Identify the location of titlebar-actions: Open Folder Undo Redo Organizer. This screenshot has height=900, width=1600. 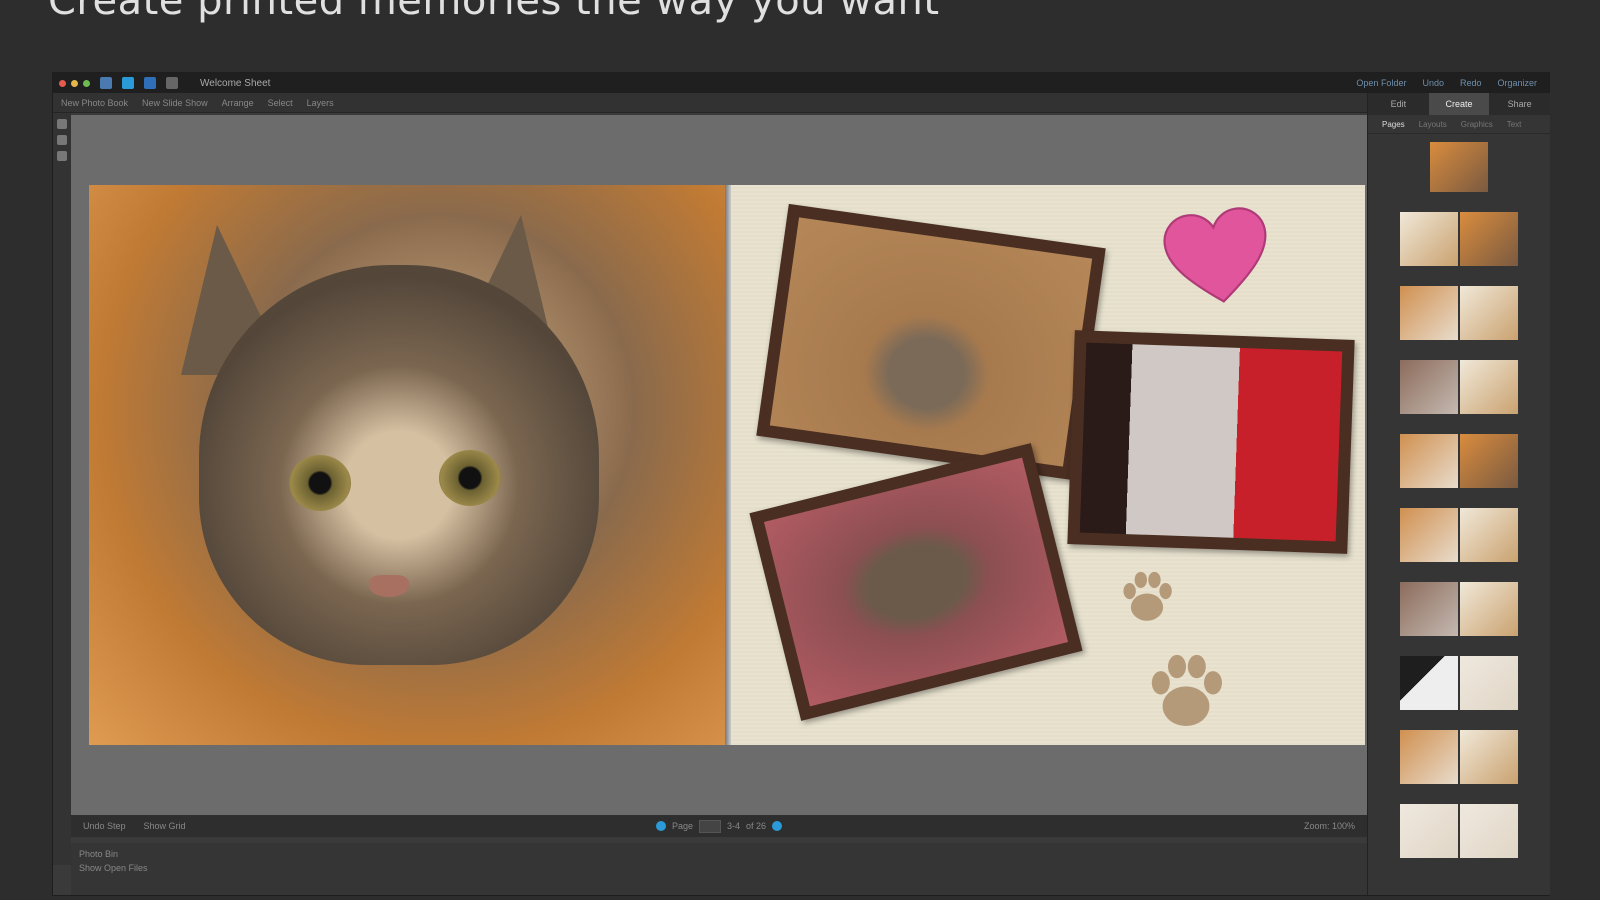
(1452, 83).